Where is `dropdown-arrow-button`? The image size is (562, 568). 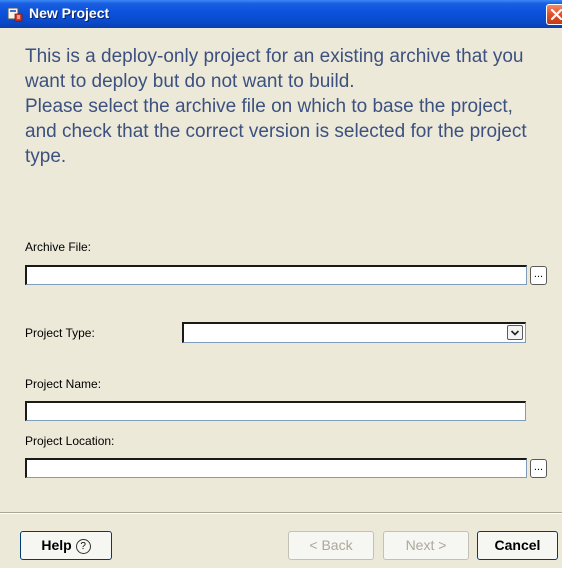 dropdown-arrow-button is located at coordinates (515, 332).